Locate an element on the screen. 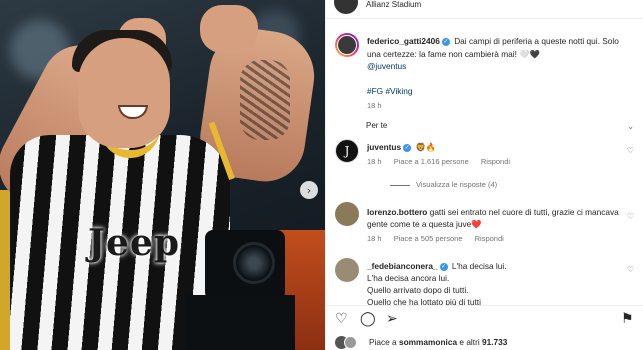  comment-icon: ◯ is located at coordinates (368, 319).